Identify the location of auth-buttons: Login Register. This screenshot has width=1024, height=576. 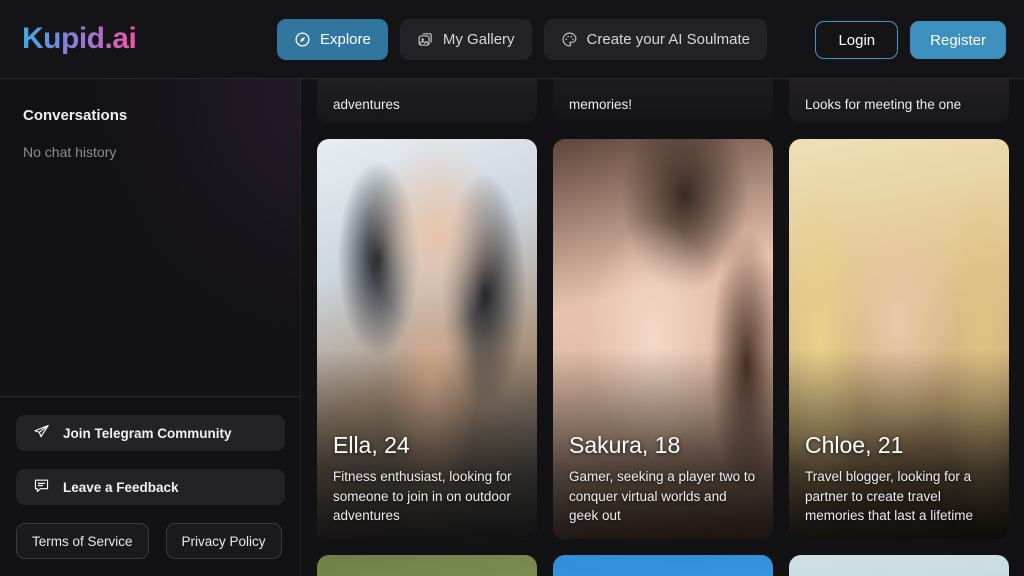
(910, 40).